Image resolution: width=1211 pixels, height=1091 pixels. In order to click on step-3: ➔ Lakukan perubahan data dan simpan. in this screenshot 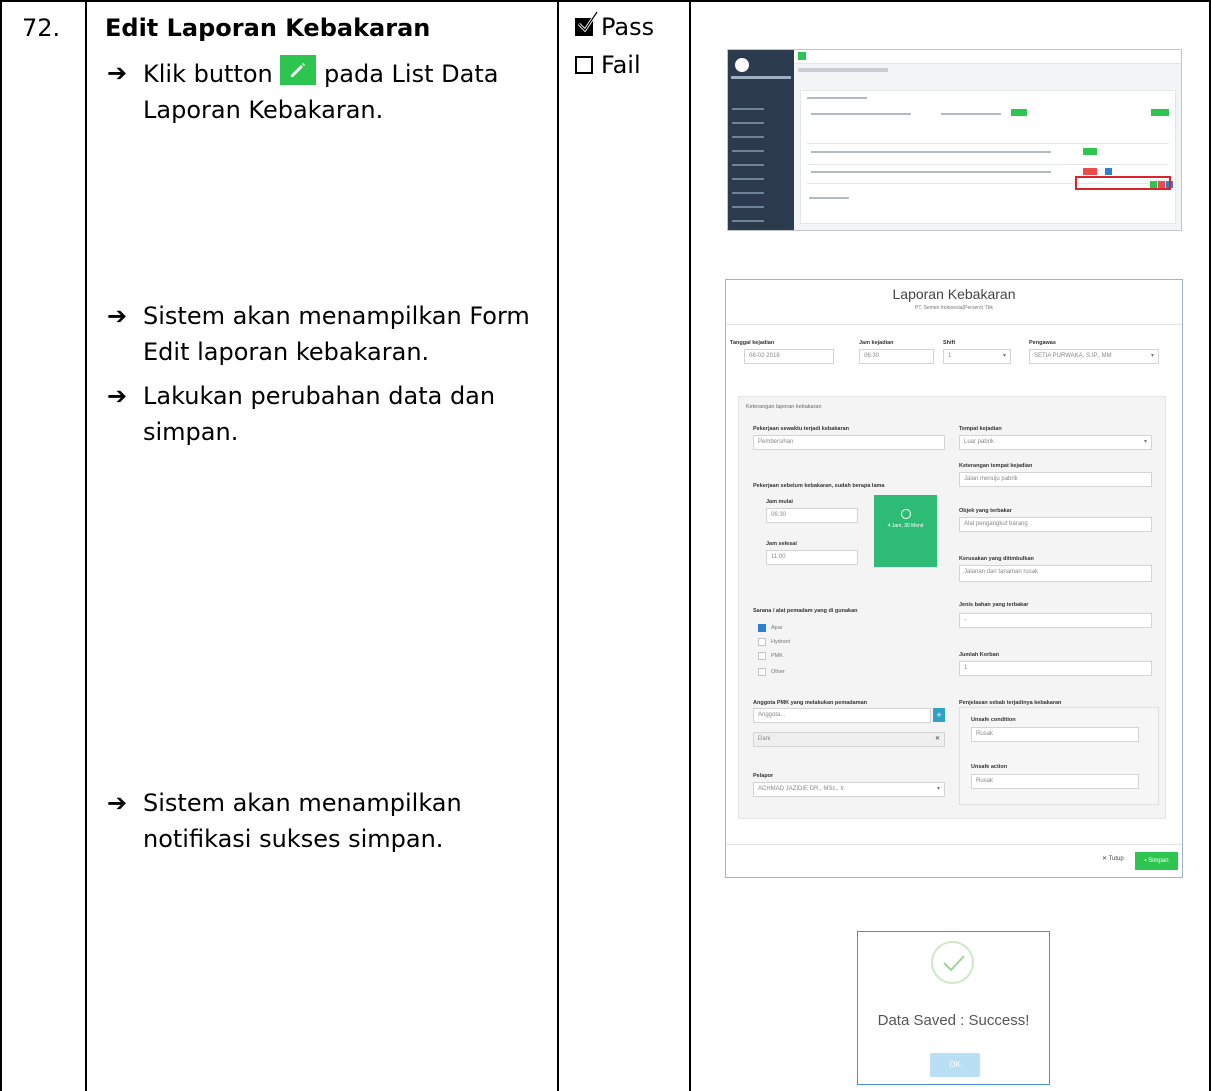, I will do `click(327, 414)`.